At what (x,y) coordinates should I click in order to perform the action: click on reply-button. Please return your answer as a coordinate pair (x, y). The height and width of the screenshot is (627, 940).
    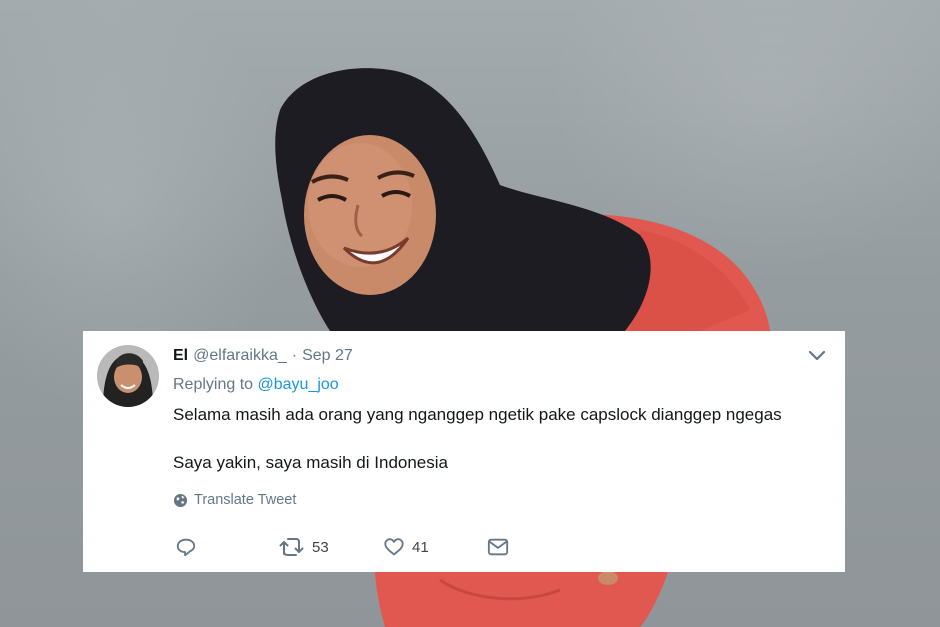
    Looking at the image, I should click on (186, 547).